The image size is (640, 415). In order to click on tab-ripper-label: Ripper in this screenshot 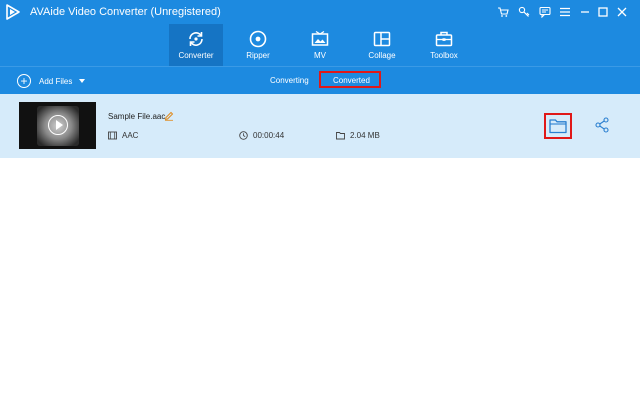, I will do `click(258, 55)`.